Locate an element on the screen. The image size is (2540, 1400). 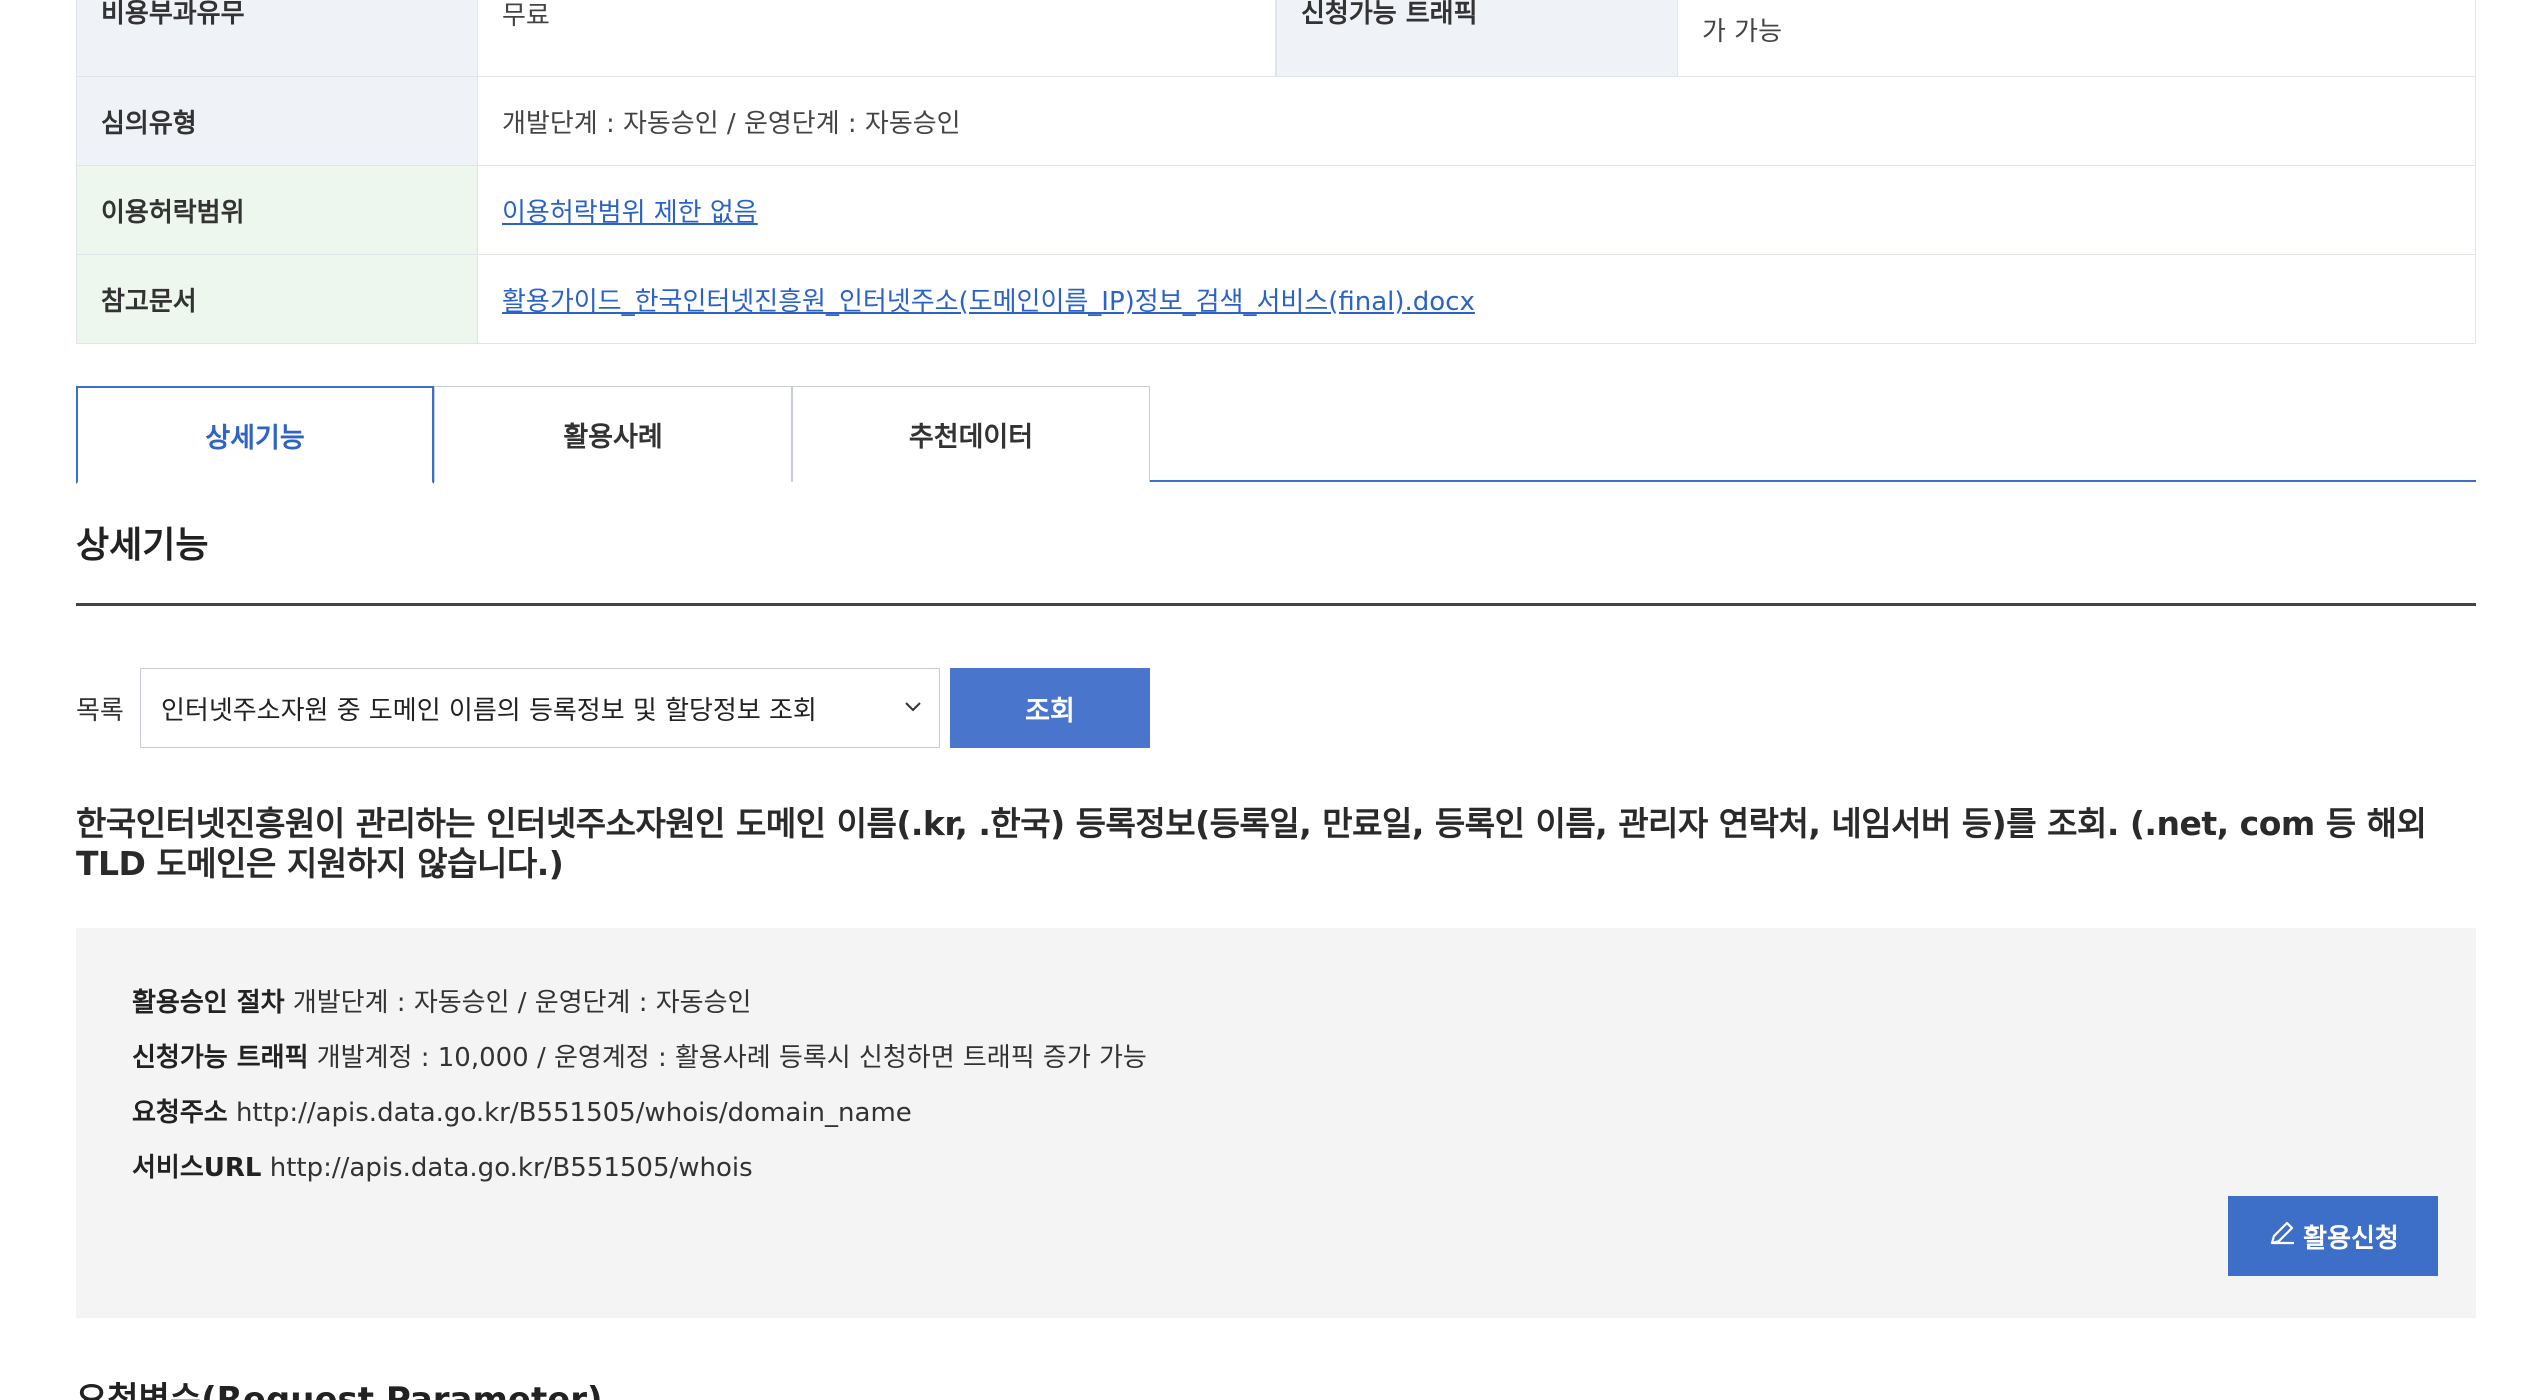
traffic-label: 신청가능 트래픽 is located at coordinates (1477, 38).